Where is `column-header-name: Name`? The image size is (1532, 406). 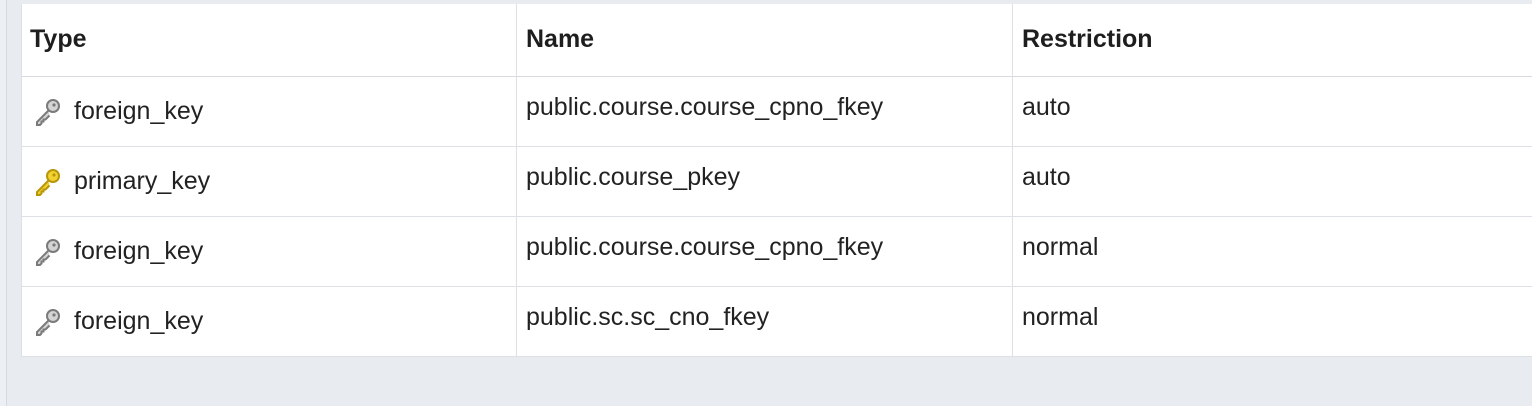
column-header-name: Name is located at coordinates (765, 40).